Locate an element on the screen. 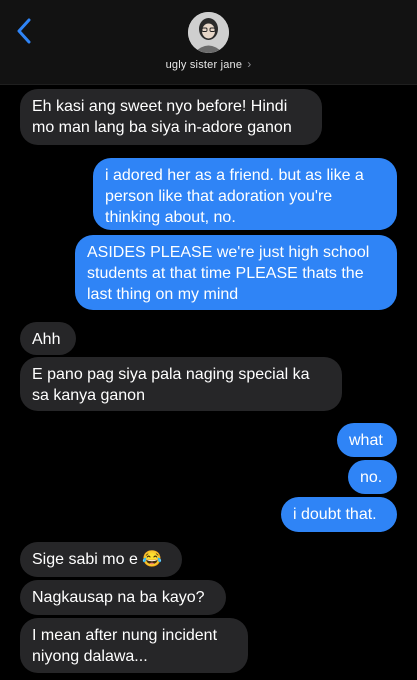 The width and height of the screenshot is (417, 680). contact-avatar is located at coordinates (208, 32).